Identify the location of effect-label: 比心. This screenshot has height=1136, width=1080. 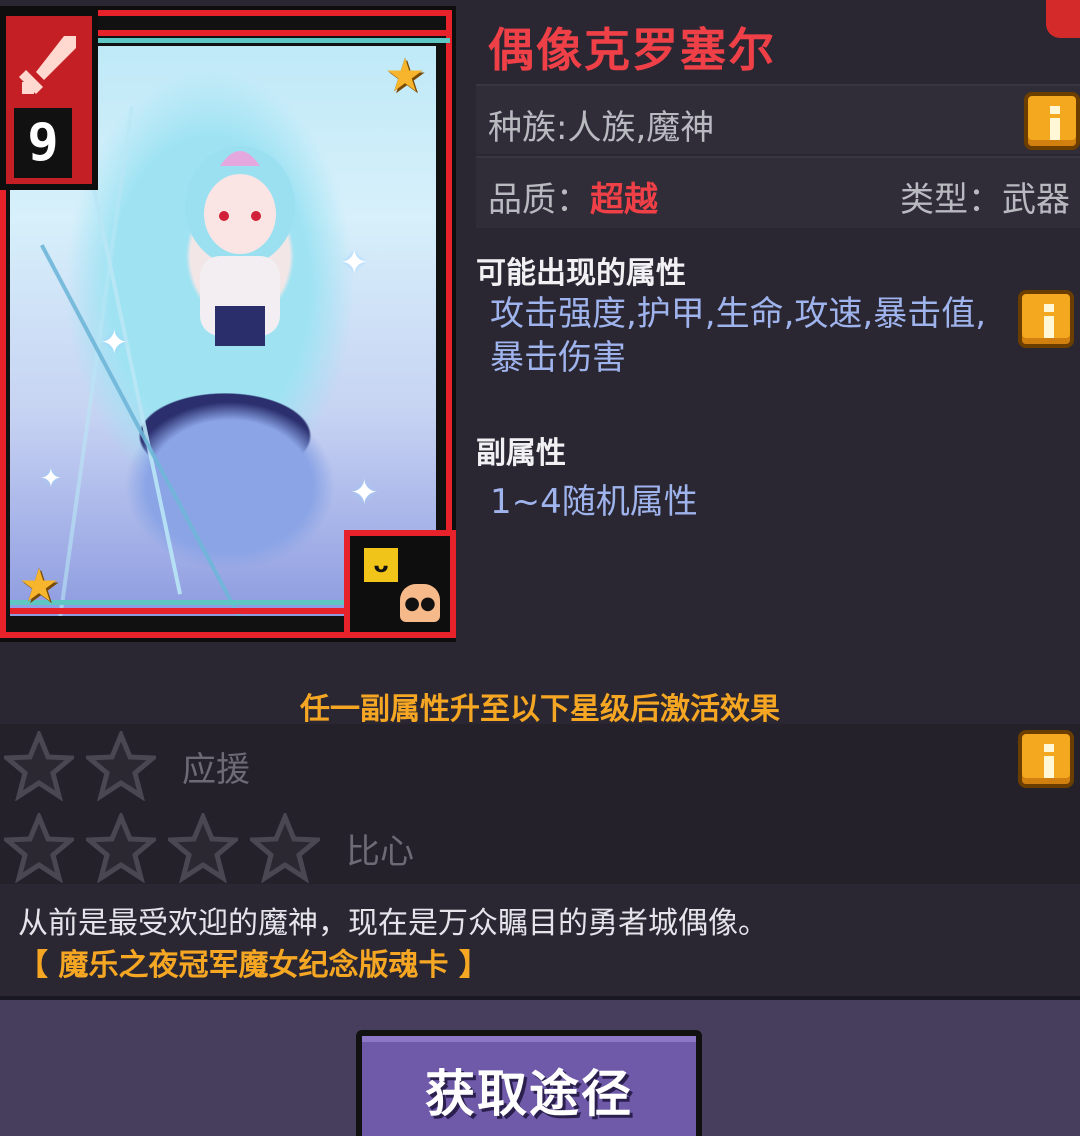
(380, 851).